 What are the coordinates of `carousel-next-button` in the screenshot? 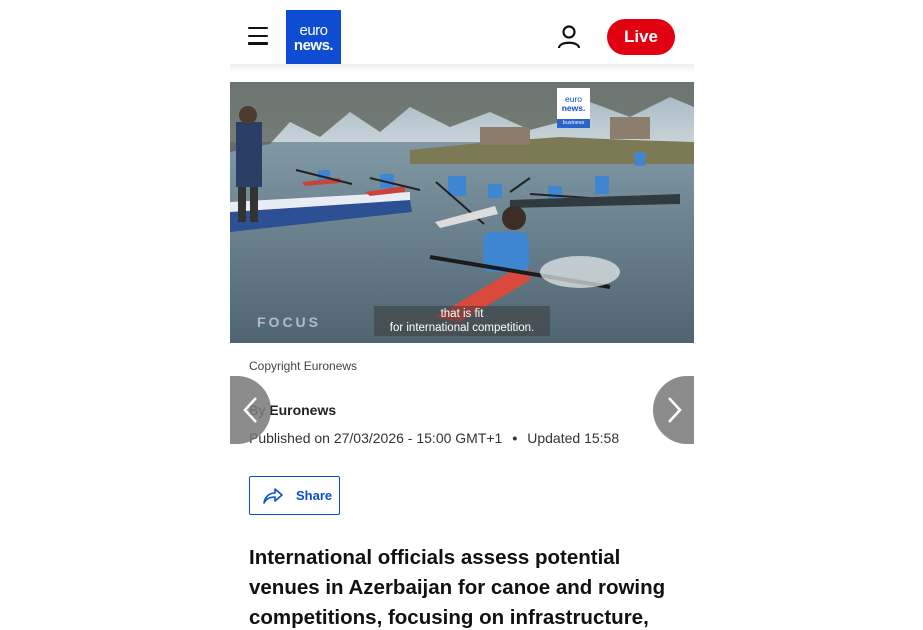 It's located at (673, 410).